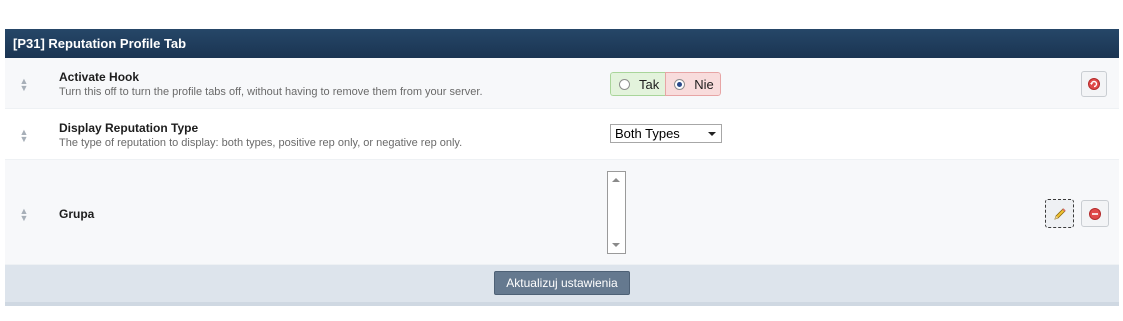 This screenshot has height=321, width=1123. What do you see at coordinates (616, 212) in the screenshot?
I see `group-multiselect` at bounding box center [616, 212].